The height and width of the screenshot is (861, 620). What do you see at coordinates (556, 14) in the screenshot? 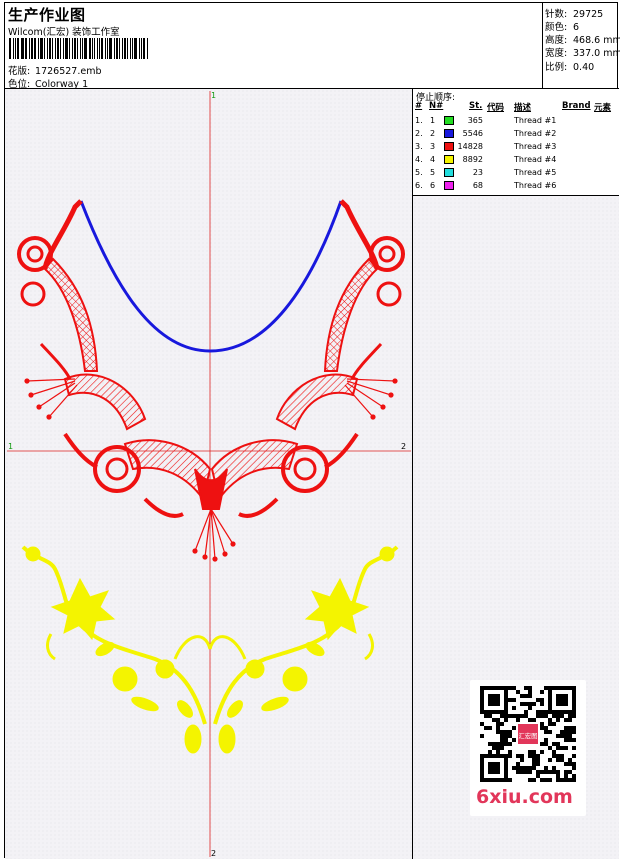
I see `stat-stitches-label: 针数:` at bounding box center [556, 14].